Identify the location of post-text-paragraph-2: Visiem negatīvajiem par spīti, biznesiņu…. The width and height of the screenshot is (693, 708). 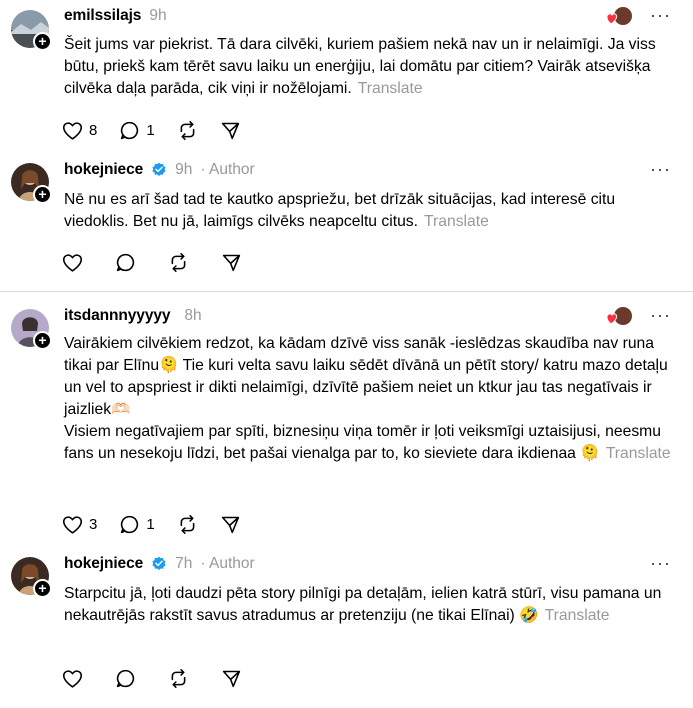
(362, 442).